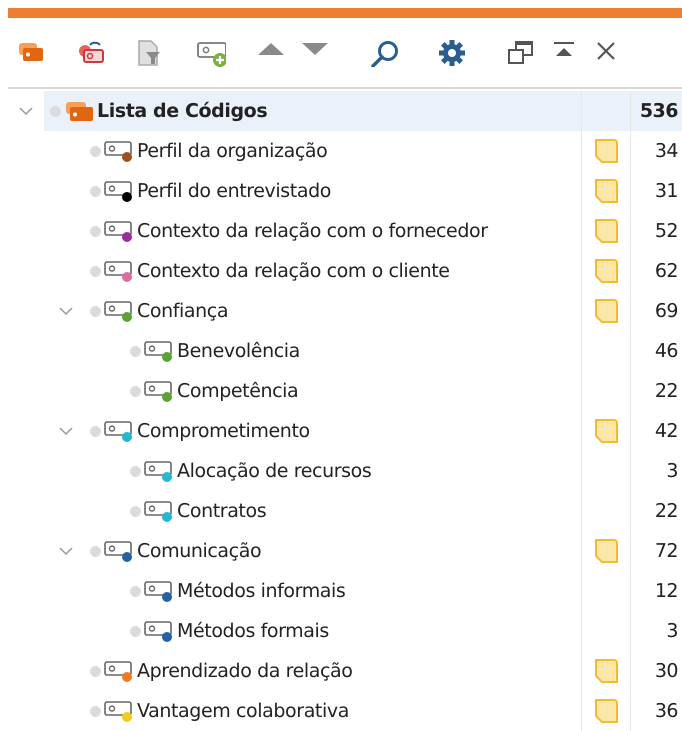  What do you see at coordinates (221, 511) in the screenshot?
I see `code-label: Contratos` at bounding box center [221, 511].